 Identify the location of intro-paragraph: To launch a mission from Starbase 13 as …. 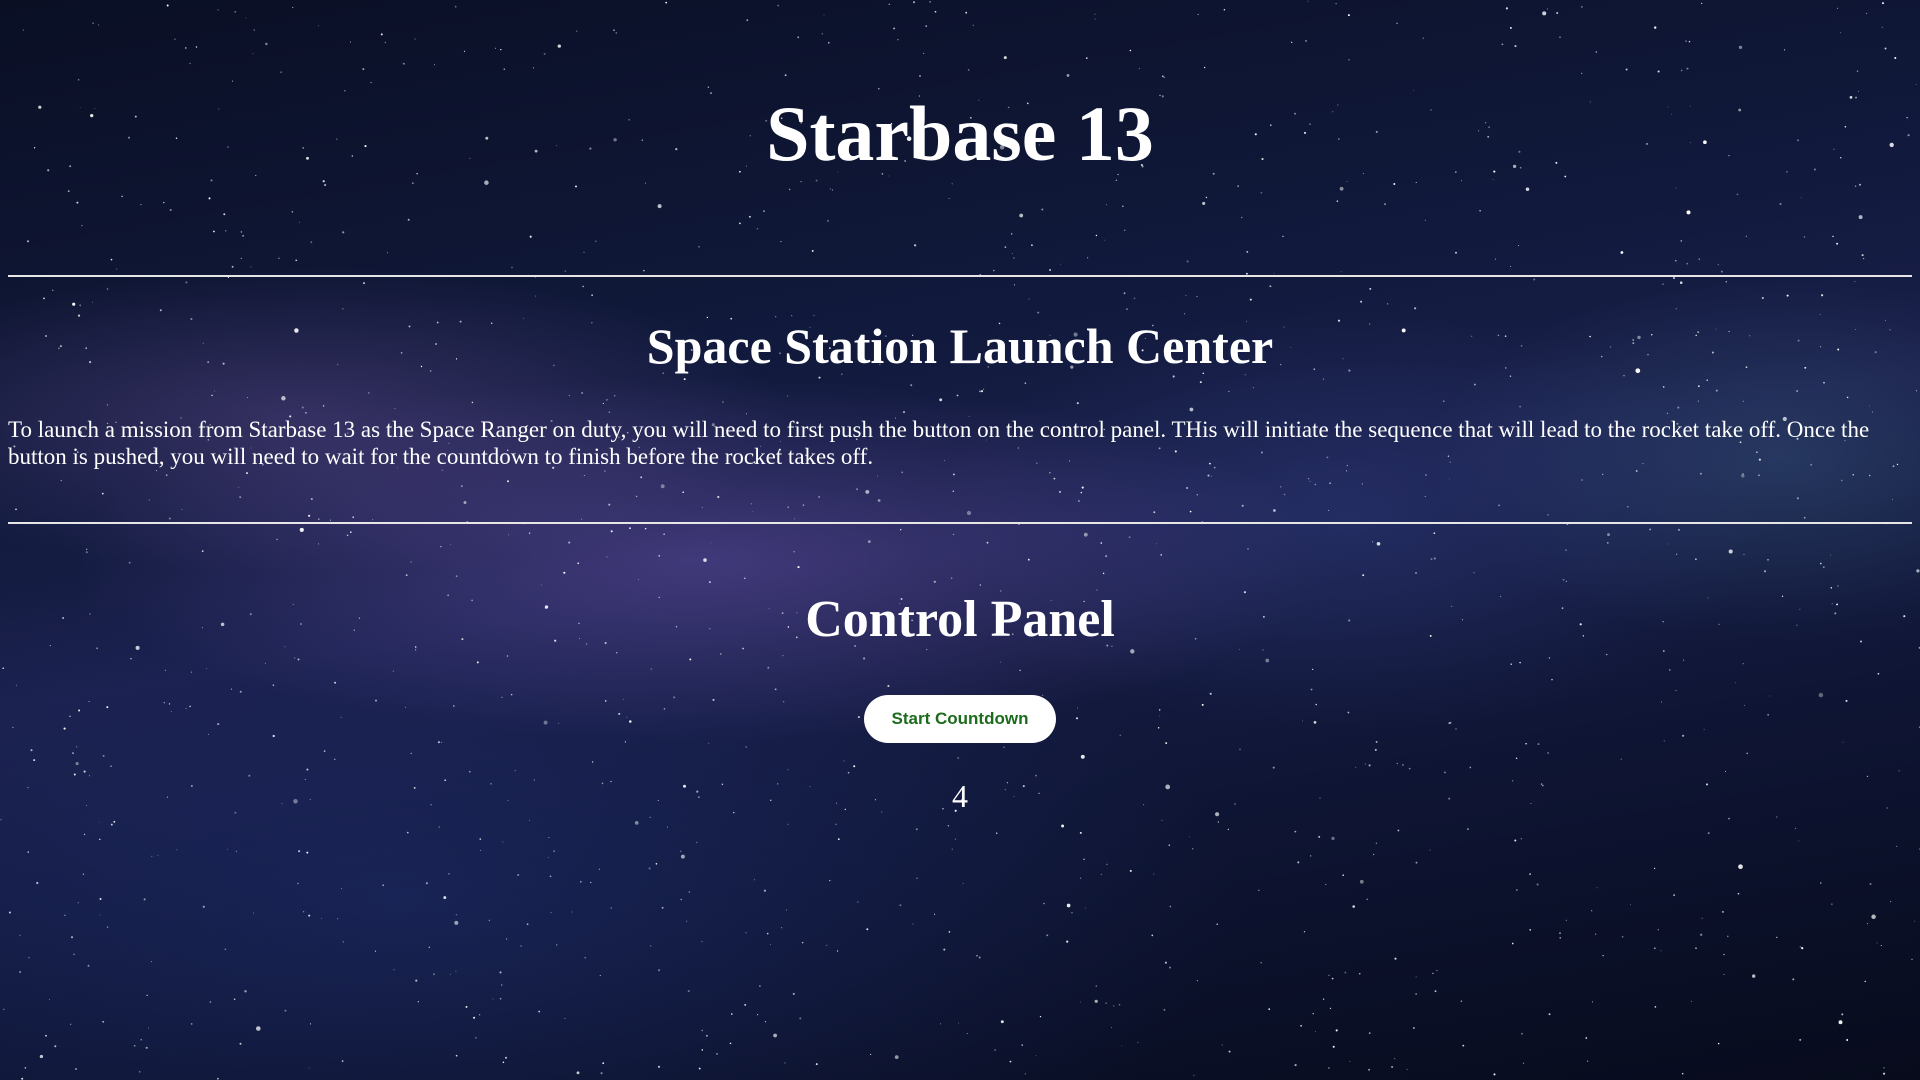
(939, 443).